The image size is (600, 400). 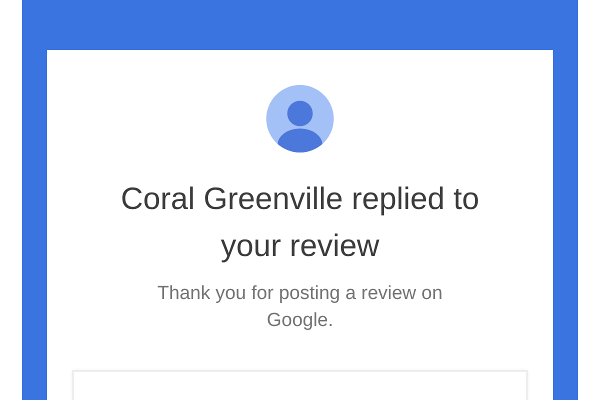 I want to click on notification-title: Coral Greenville replied to your review, so click(x=300, y=222).